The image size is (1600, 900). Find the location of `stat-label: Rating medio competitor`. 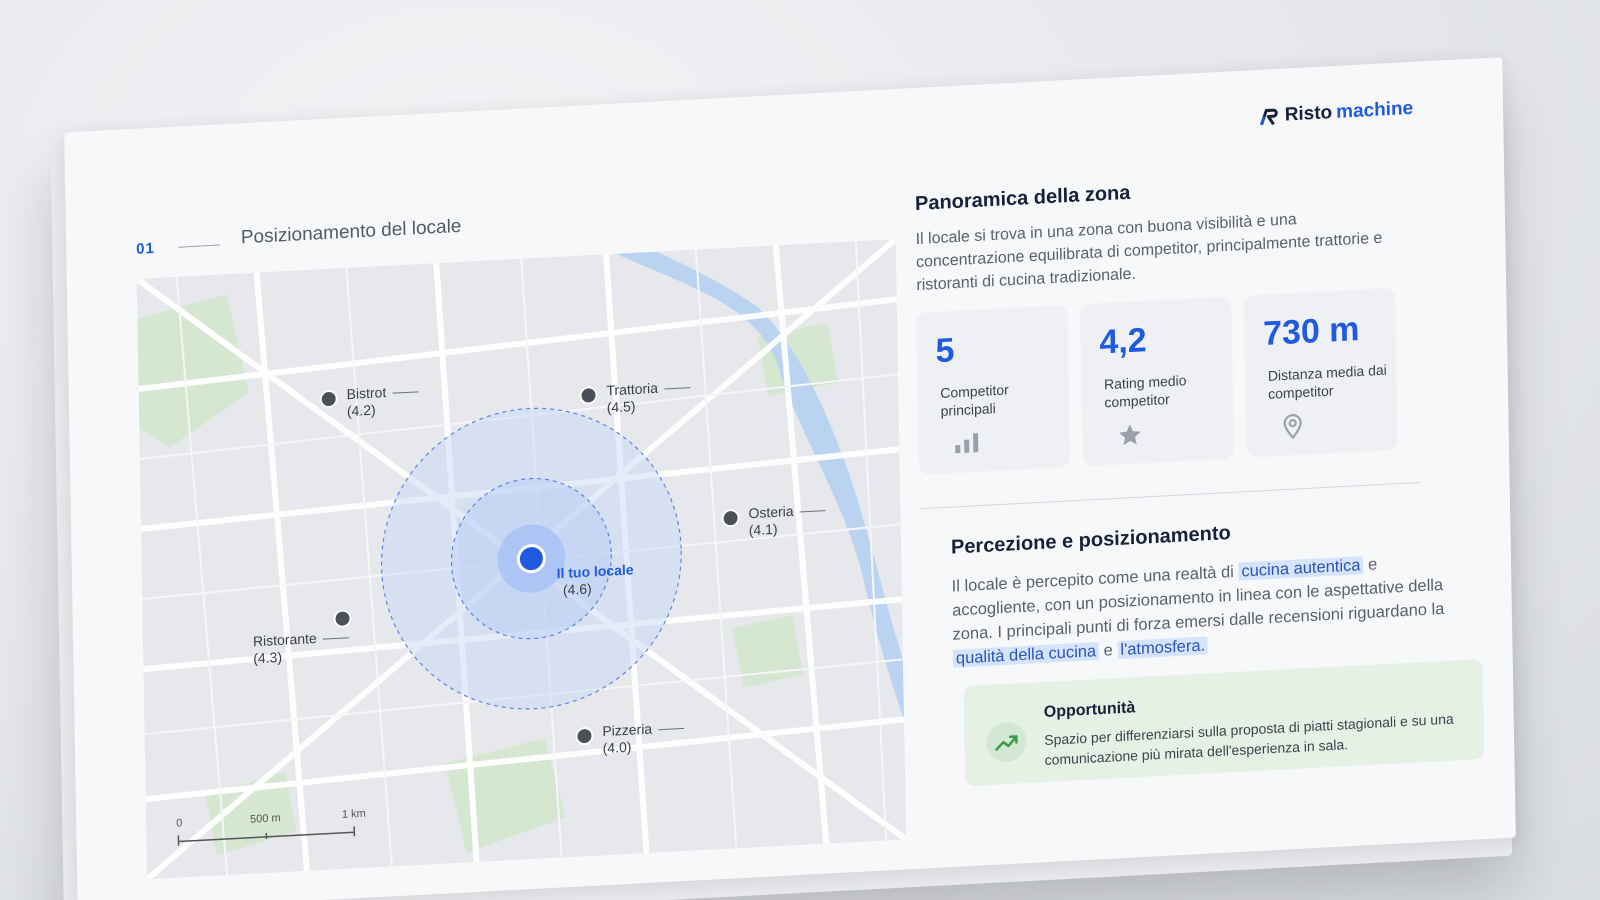

stat-label: Rating medio competitor is located at coordinates (1145, 391).